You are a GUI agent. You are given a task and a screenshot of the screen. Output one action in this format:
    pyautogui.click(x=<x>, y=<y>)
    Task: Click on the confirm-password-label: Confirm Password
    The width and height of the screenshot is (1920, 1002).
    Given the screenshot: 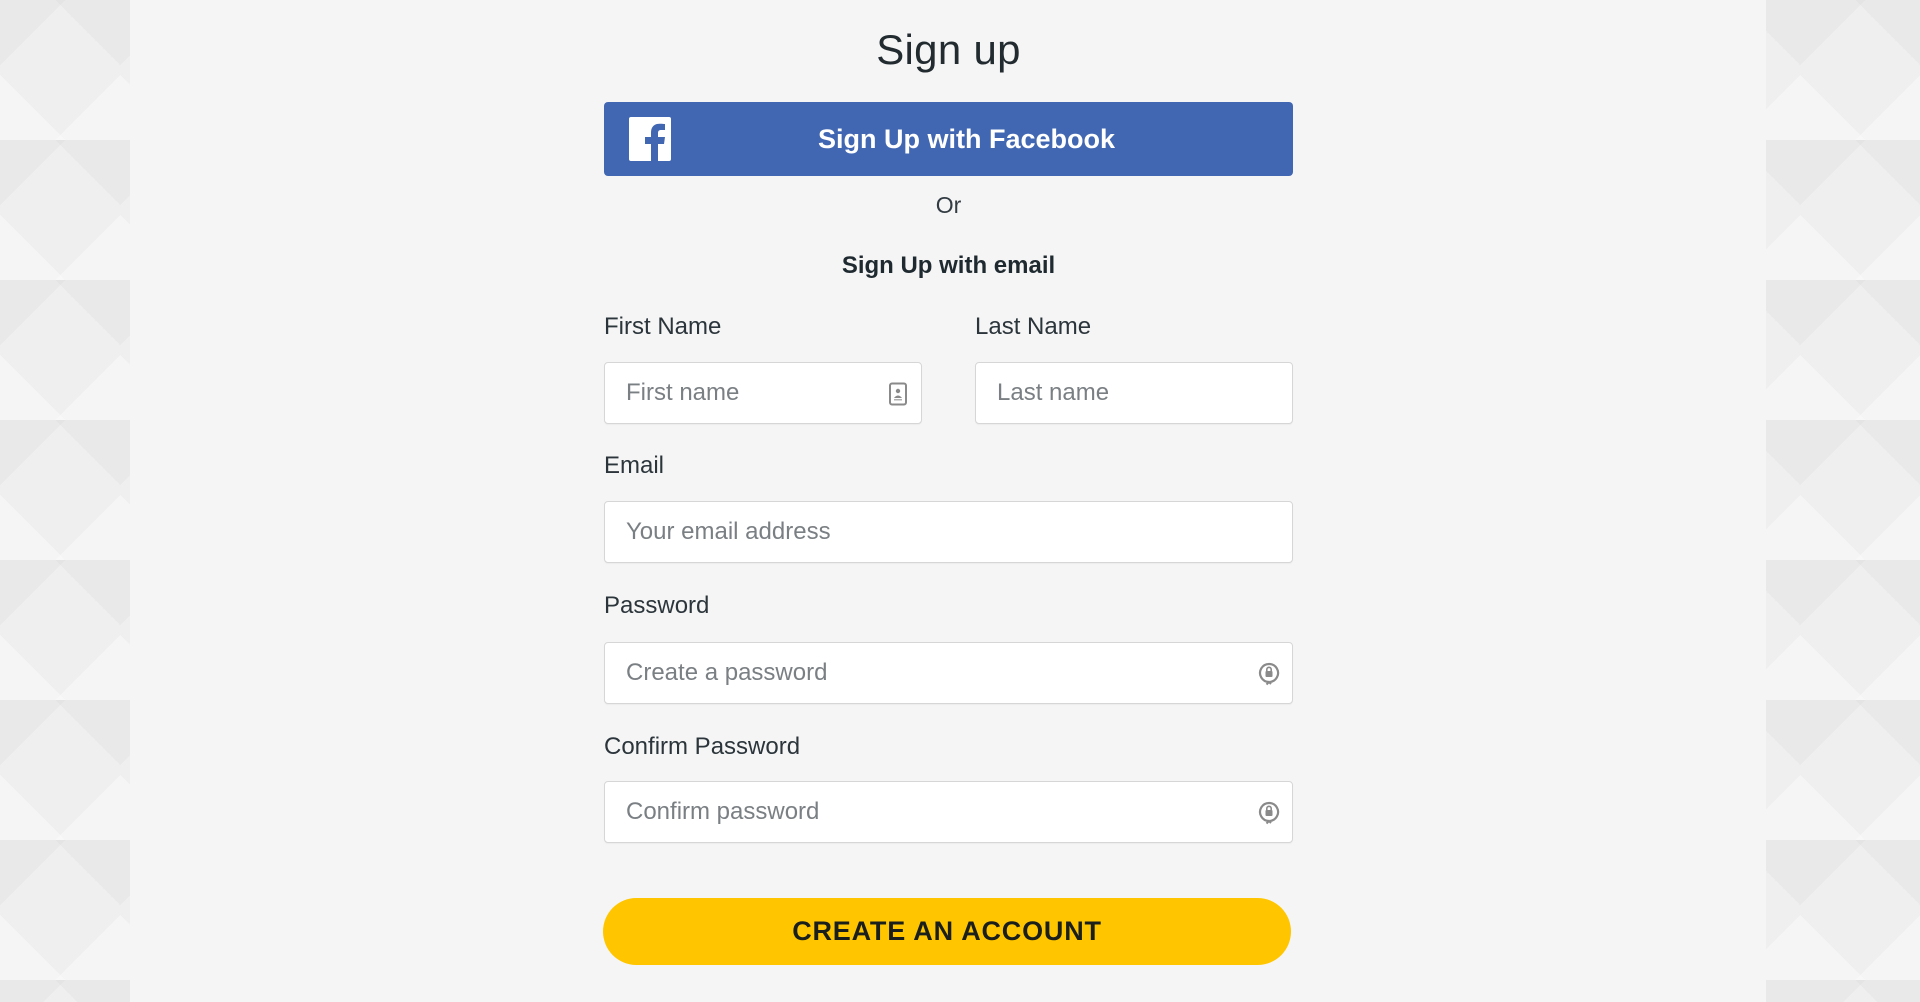 What is the action you would take?
    pyautogui.click(x=702, y=746)
    